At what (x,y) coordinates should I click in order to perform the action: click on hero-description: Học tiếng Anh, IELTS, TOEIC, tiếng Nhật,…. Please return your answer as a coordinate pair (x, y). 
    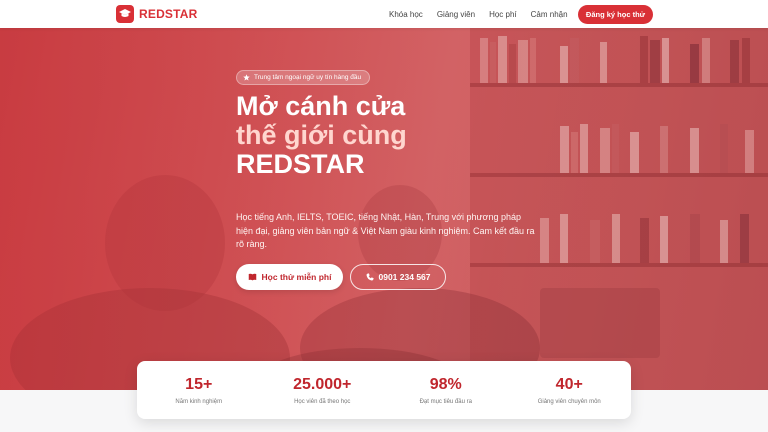
    Looking at the image, I should click on (385, 230).